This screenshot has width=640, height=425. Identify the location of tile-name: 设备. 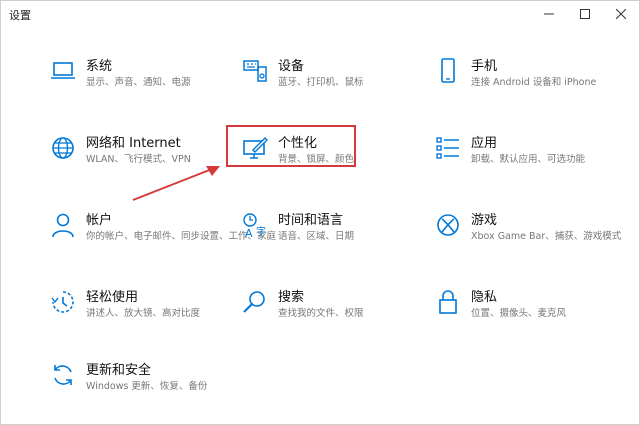
(291, 66).